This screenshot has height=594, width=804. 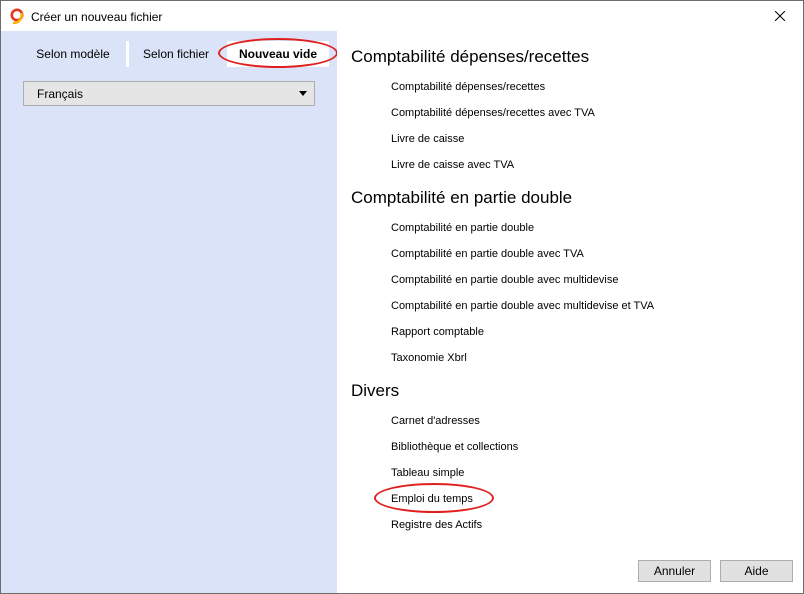 I want to click on close-button, so click(x=780, y=16).